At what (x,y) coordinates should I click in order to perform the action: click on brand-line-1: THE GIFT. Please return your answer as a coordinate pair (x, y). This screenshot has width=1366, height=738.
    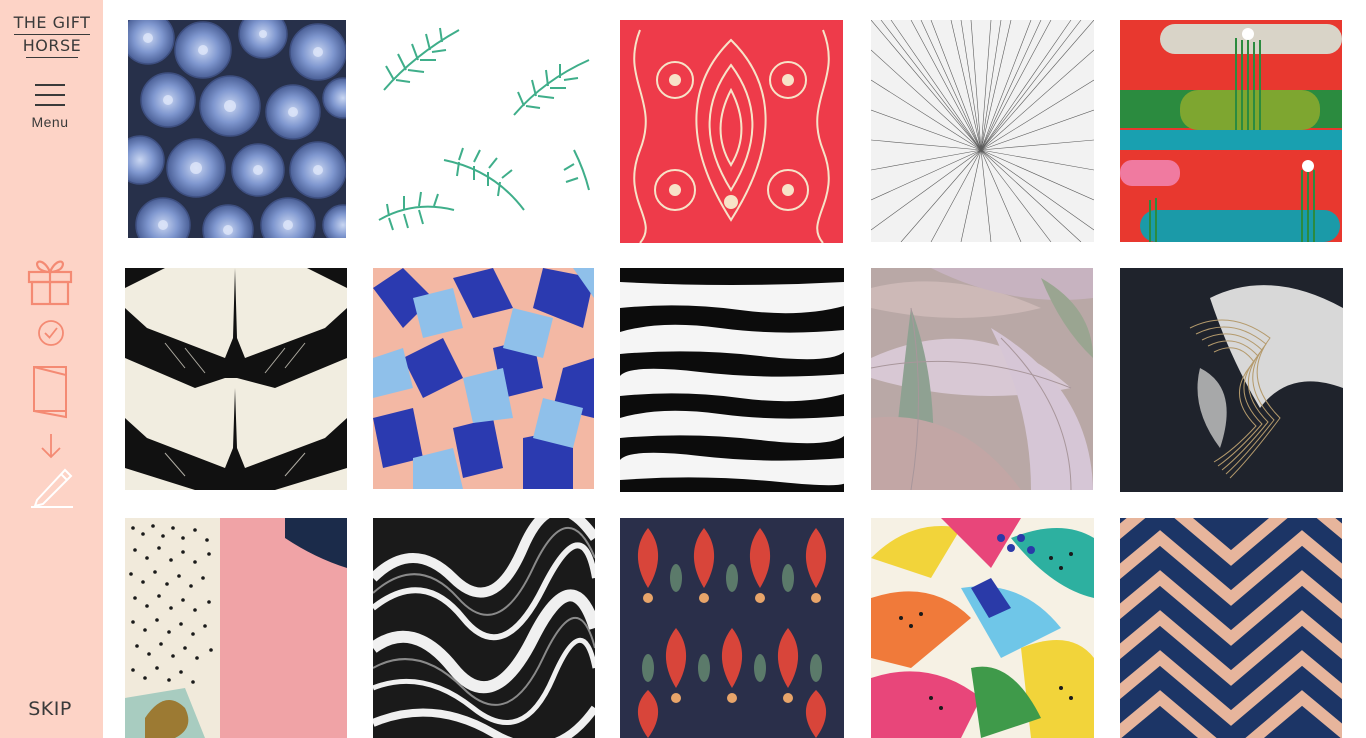
    Looking at the image, I should click on (52, 22).